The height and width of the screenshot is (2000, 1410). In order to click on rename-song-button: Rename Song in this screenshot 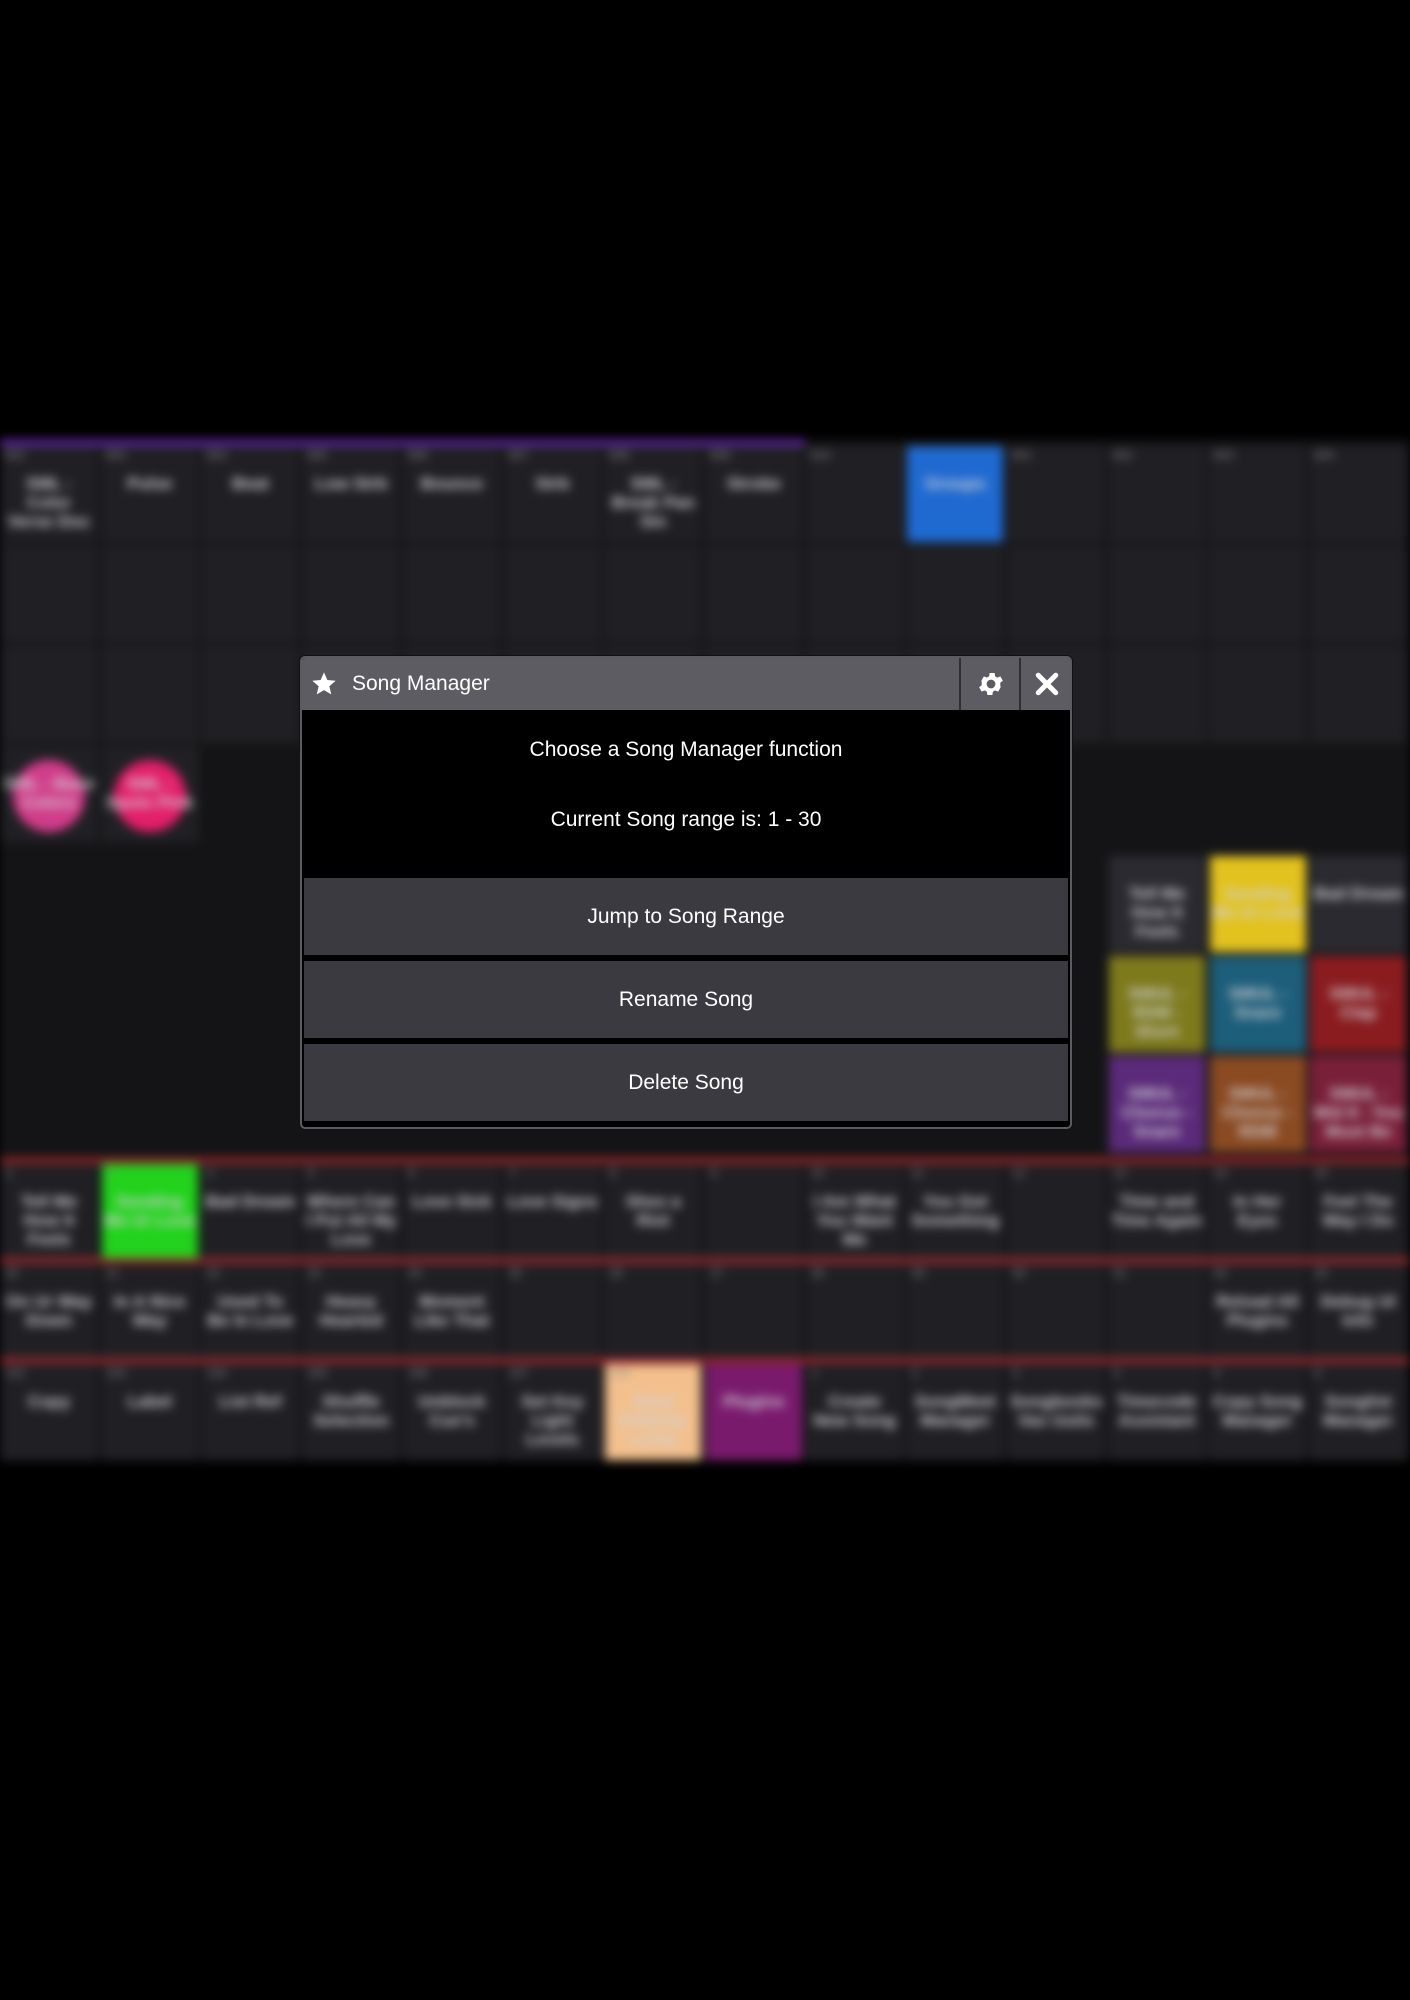, I will do `click(686, 999)`.